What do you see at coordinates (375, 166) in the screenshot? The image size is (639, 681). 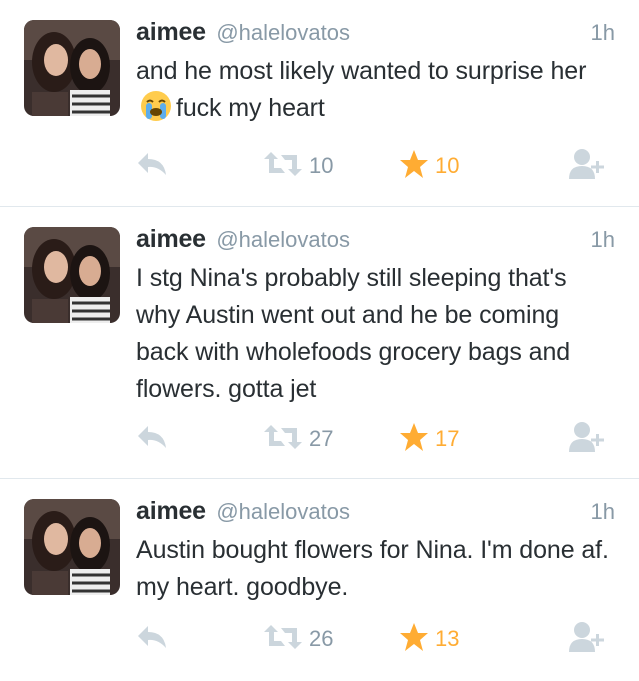 I see `tweet-actions: 10 10` at bounding box center [375, 166].